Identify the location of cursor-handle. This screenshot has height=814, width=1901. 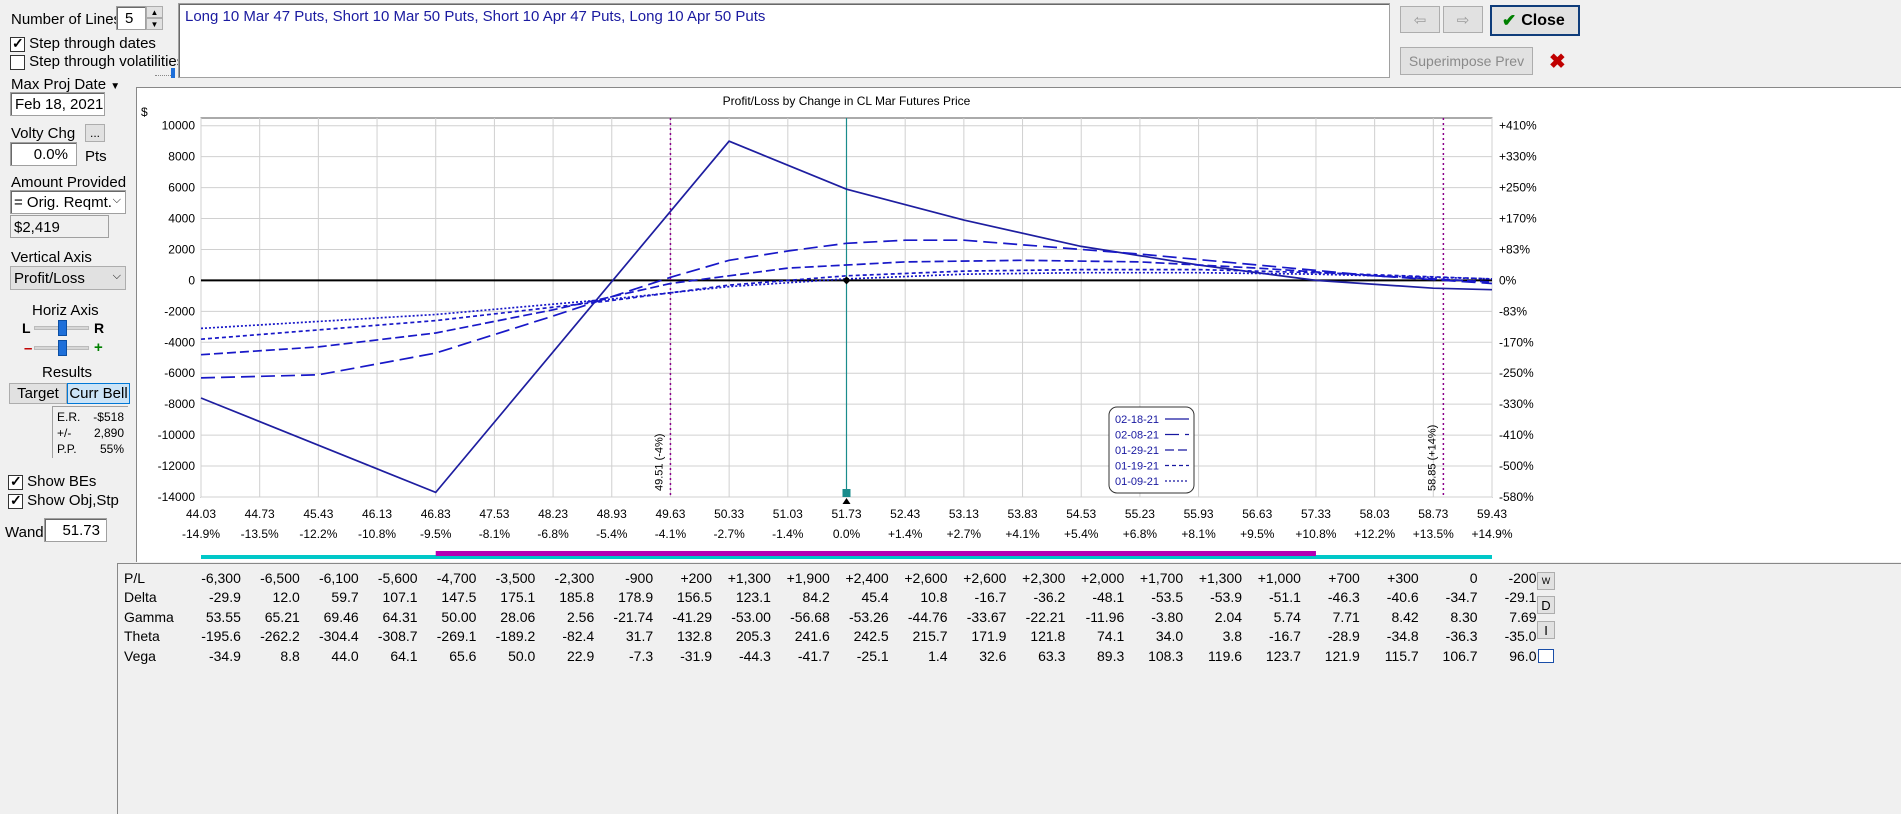
(846, 493).